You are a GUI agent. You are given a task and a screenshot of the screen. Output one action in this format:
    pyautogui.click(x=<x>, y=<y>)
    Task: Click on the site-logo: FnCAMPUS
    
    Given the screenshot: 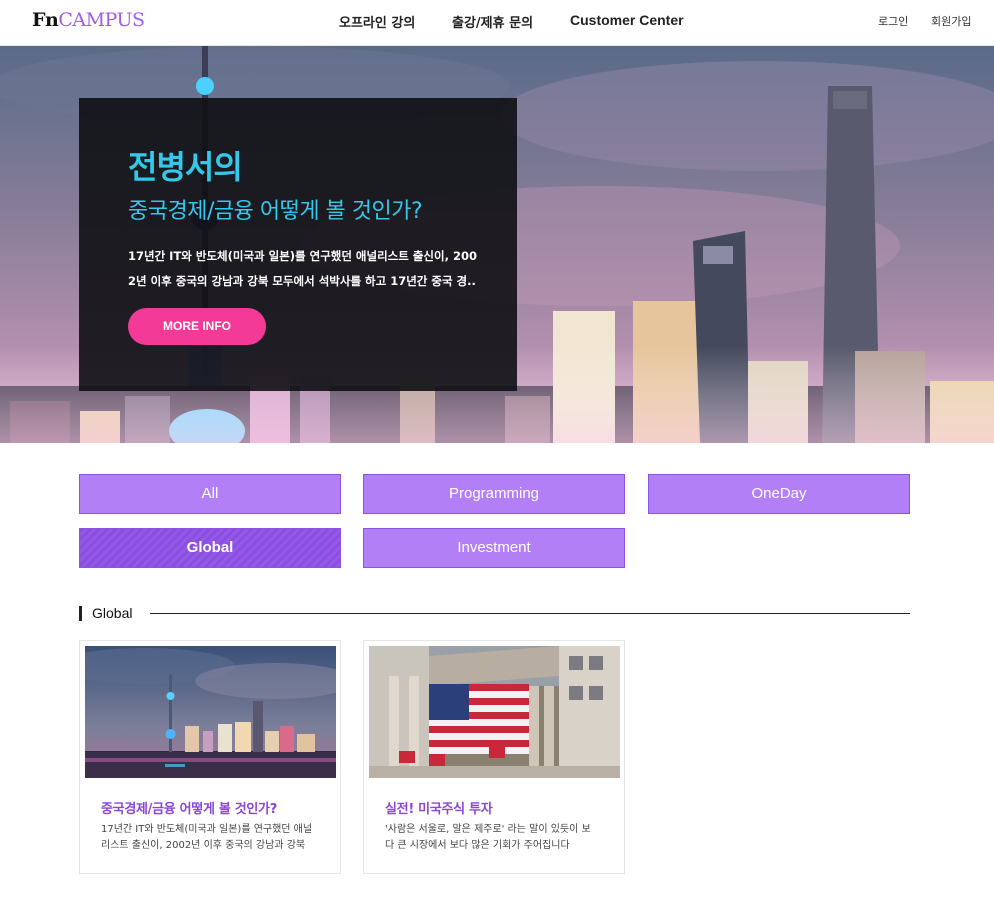 What is the action you would take?
    pyautogui.click(x=88, y=20)
    